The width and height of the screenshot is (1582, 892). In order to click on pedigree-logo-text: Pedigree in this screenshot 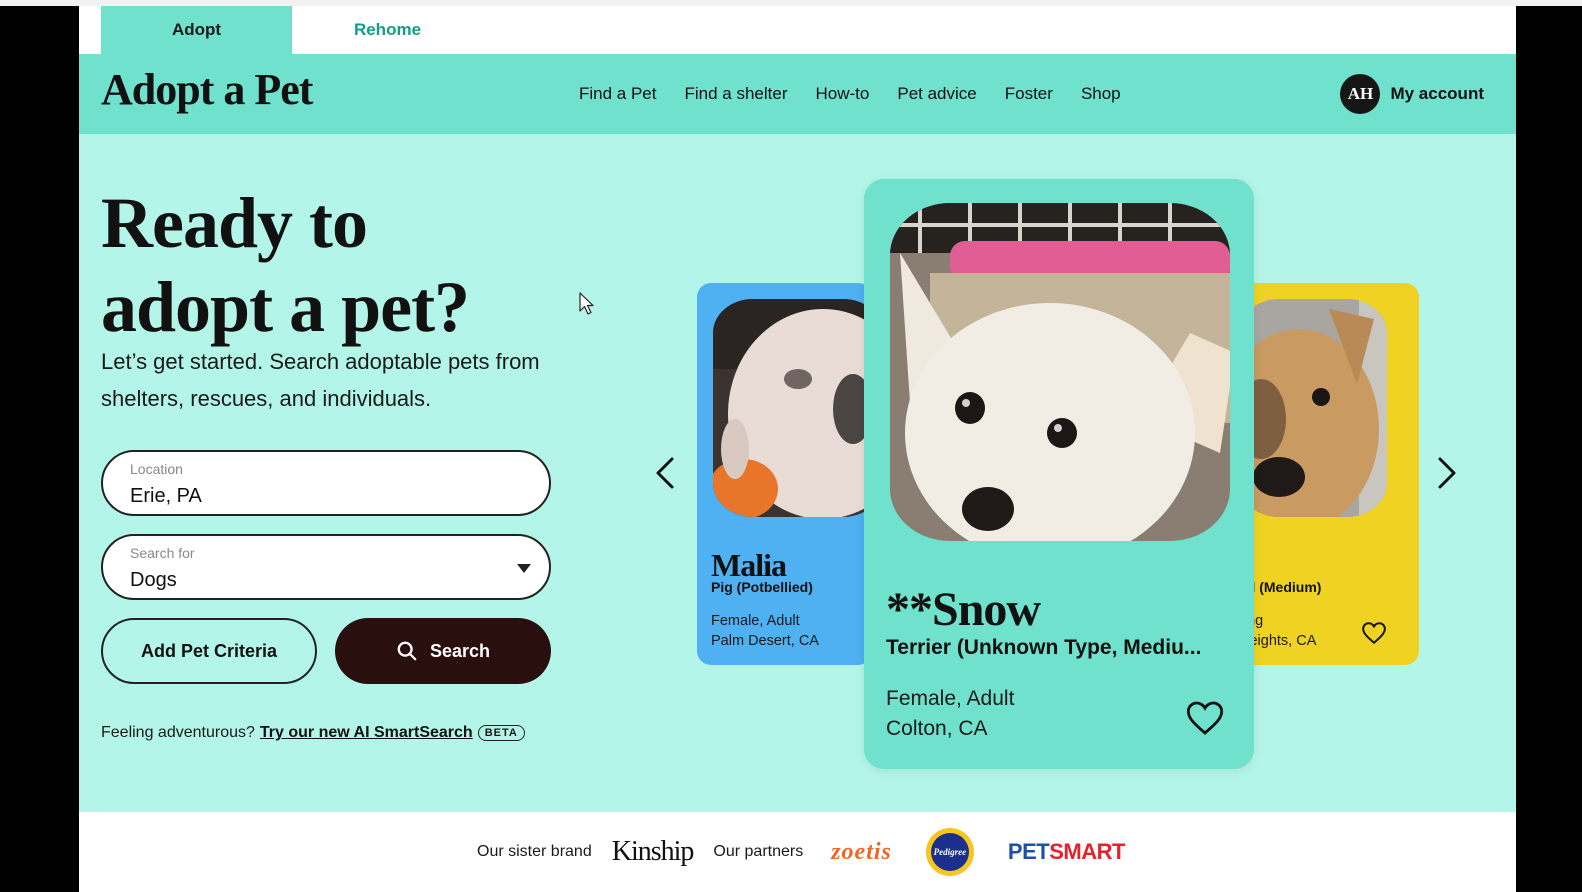, I will do `click(949, 852)`.